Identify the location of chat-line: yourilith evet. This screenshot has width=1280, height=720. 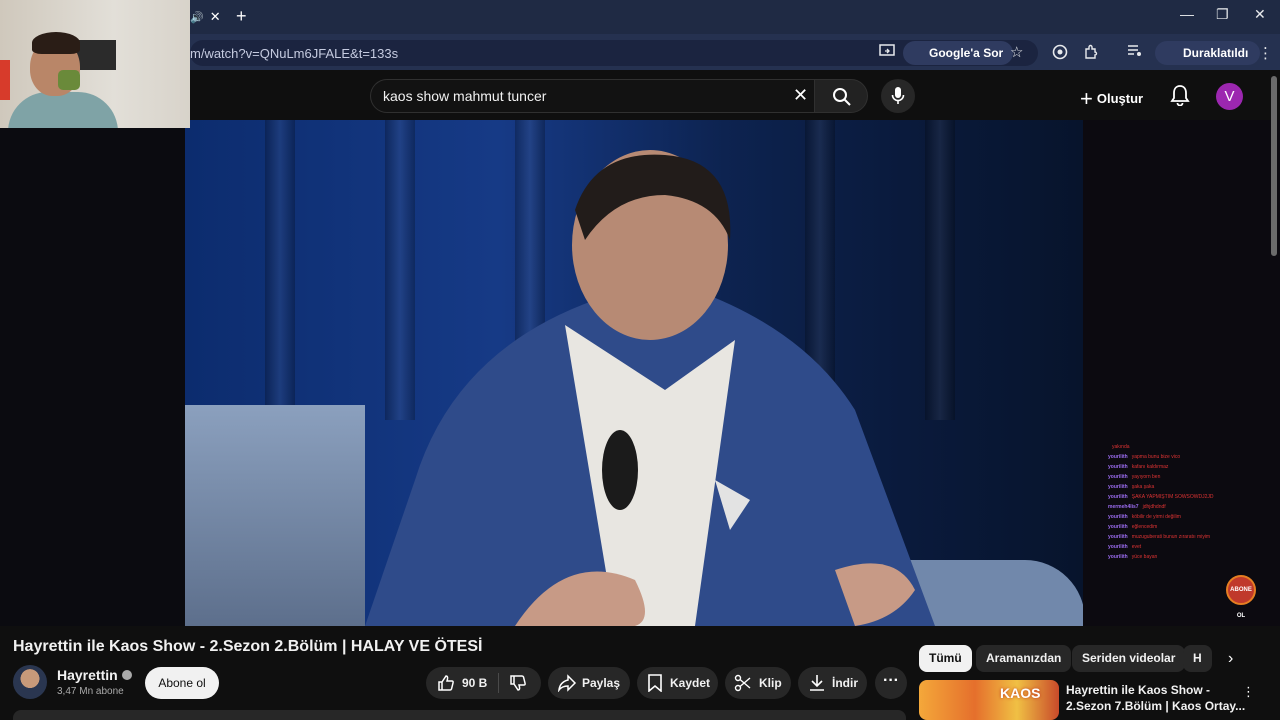
(1125, 547).